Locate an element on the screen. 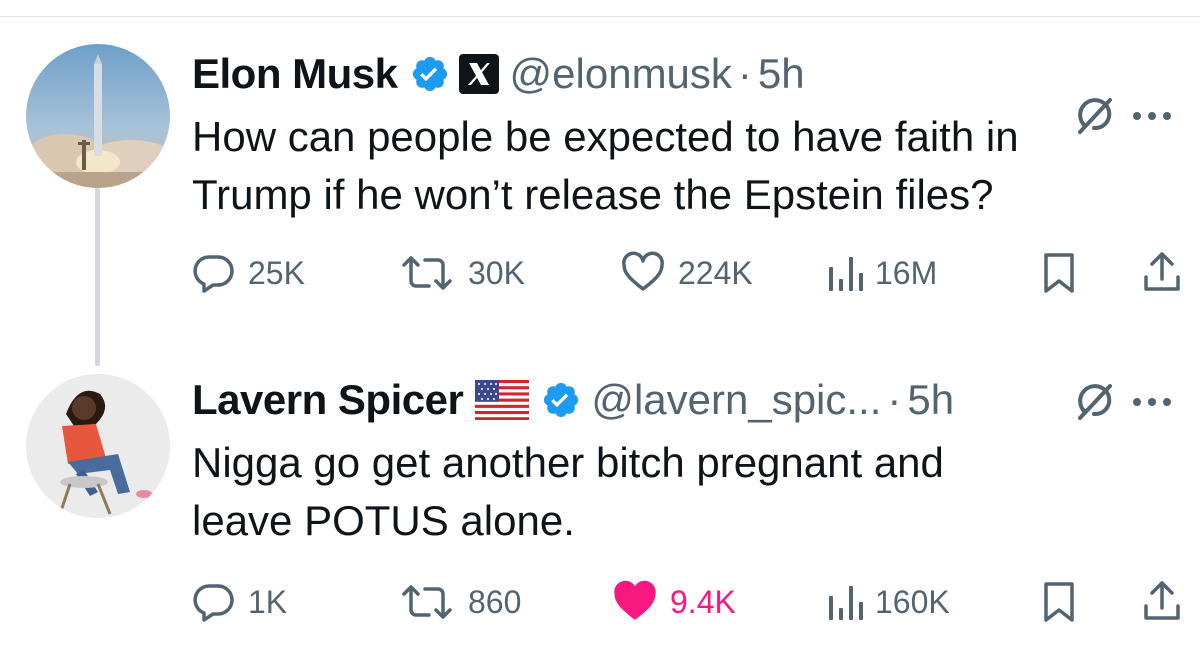 The image size is (1200, 662). views-button: 160K is located at coordinates (888, 602).